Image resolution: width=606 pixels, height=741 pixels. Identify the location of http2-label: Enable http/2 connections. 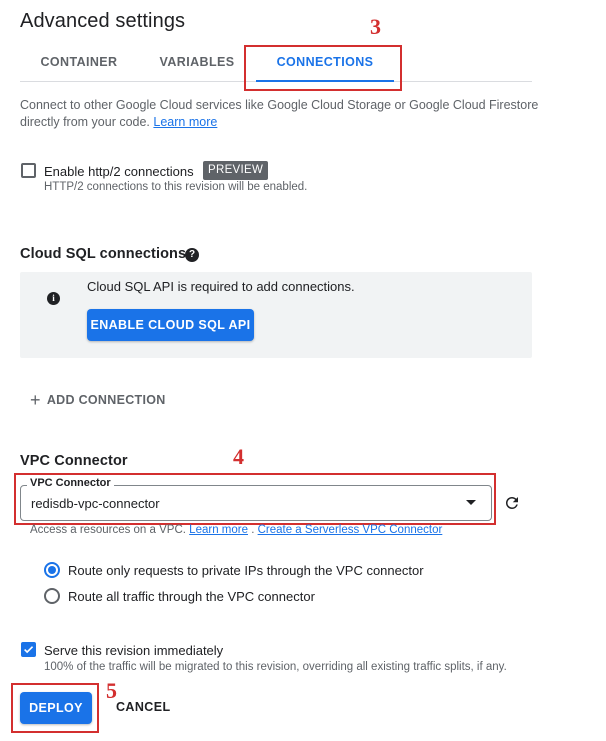
(119, 171).